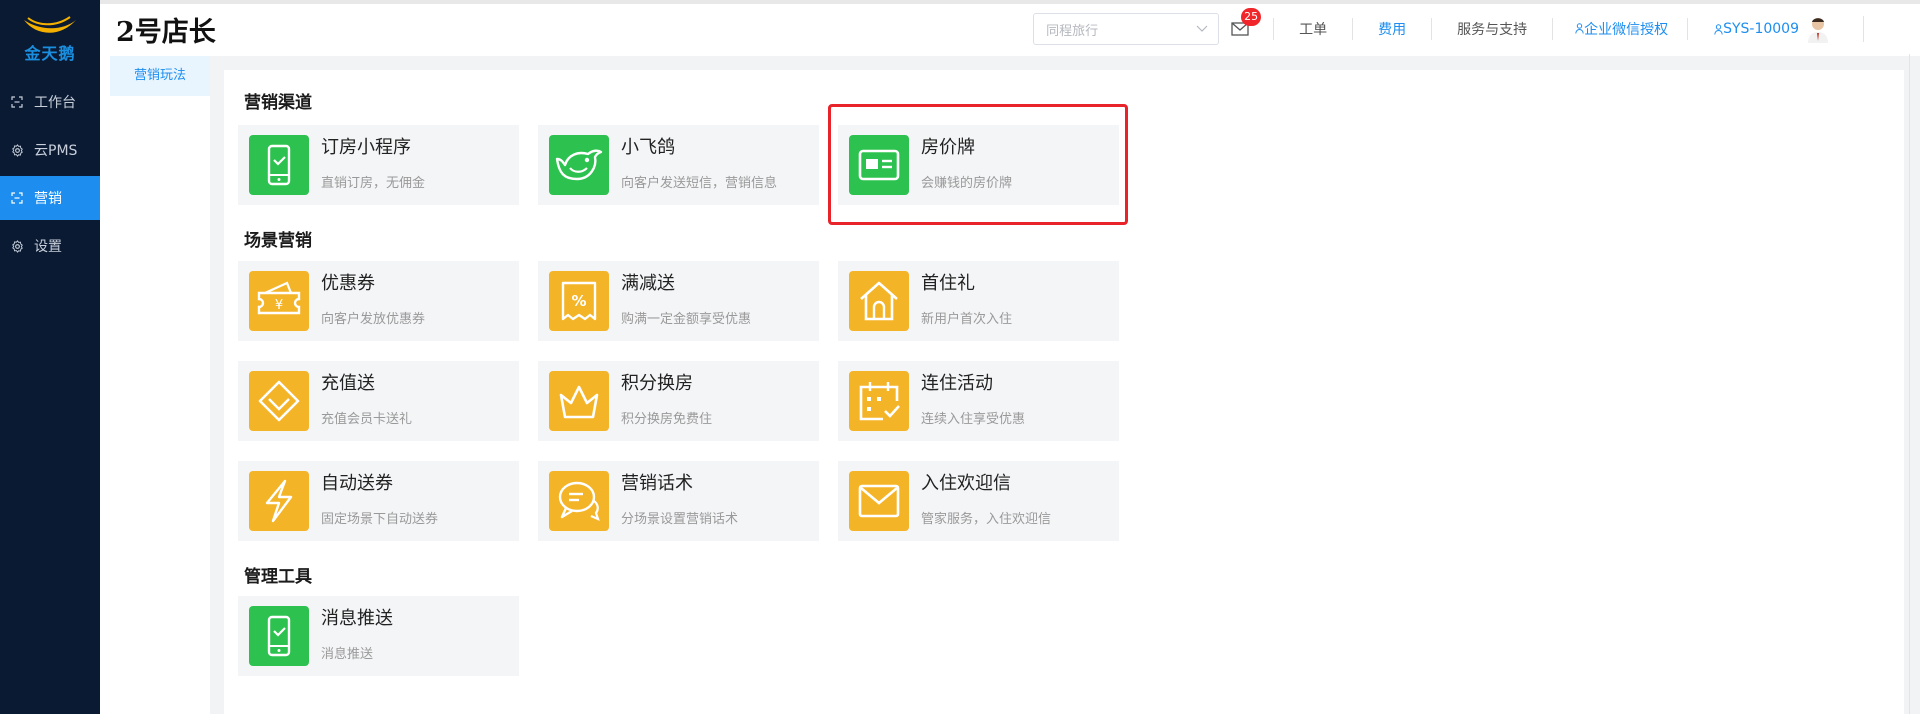 Image resolution: width=1920 pixels, height=714 pixels. I want to click on card-name: 优惠券, so click(348, 283).